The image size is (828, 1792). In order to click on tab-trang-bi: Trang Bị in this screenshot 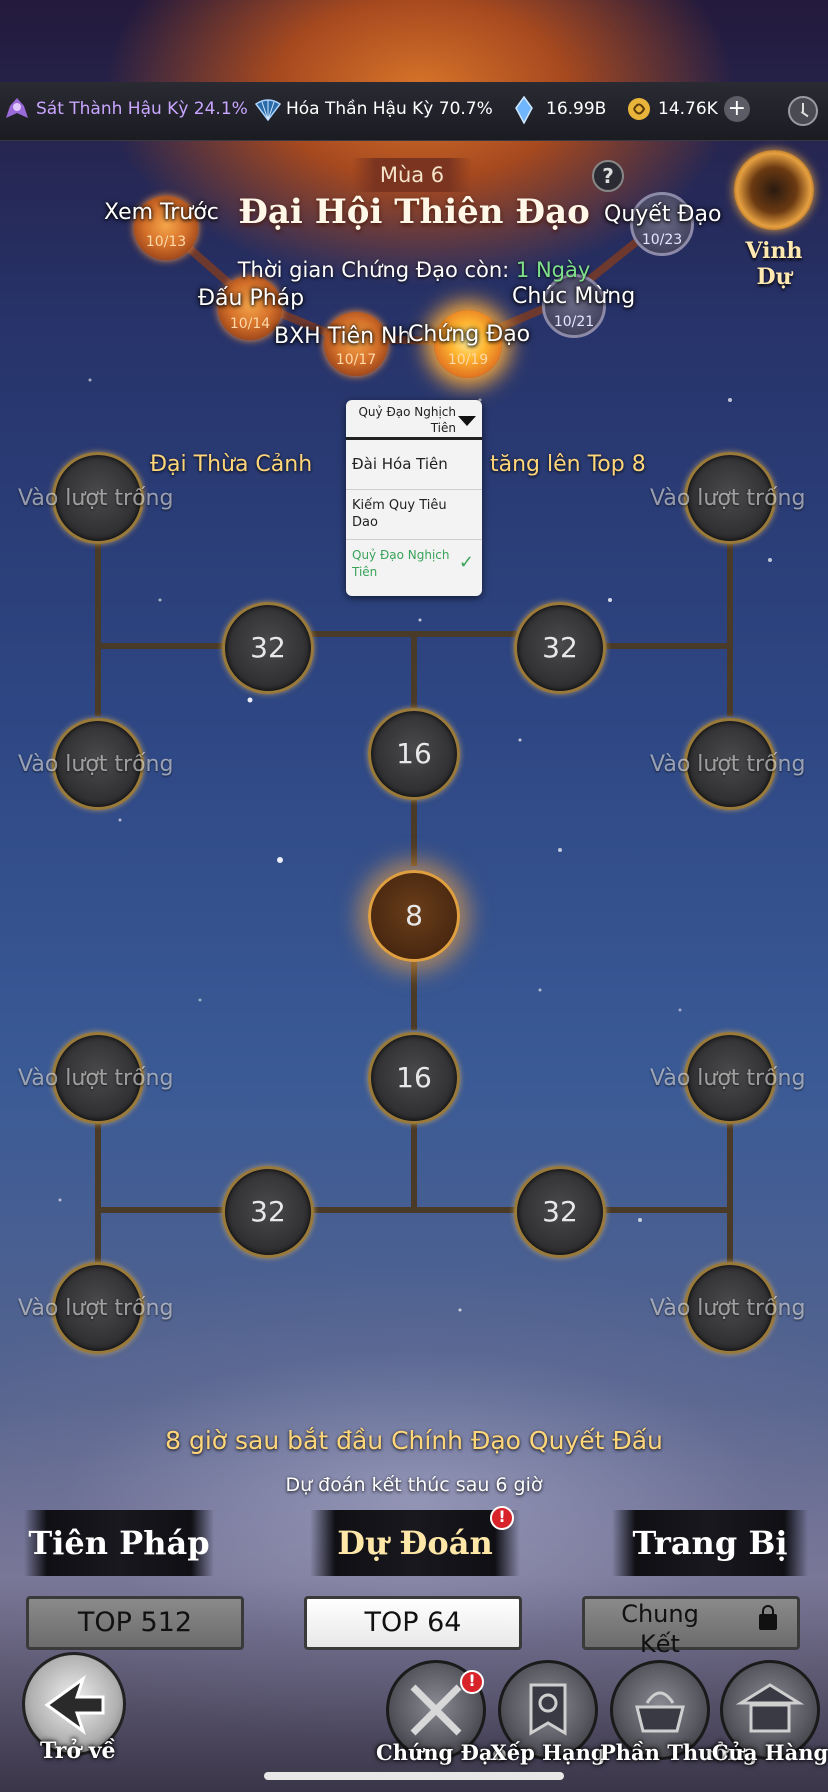, I will do `click(710, 1543)`.